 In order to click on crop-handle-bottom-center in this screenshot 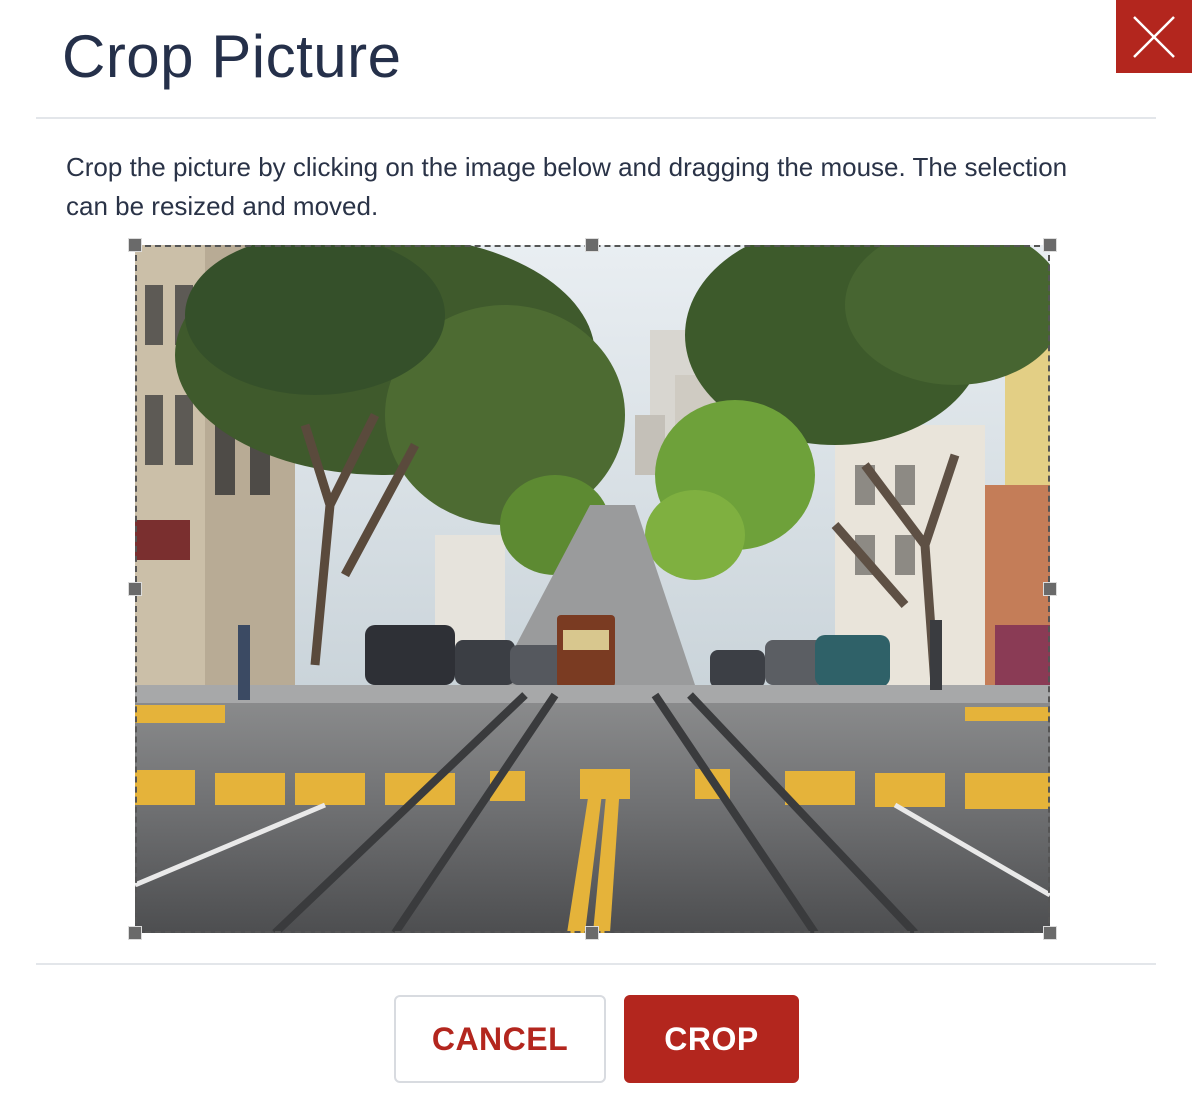, I will do `click(592, 933)`.